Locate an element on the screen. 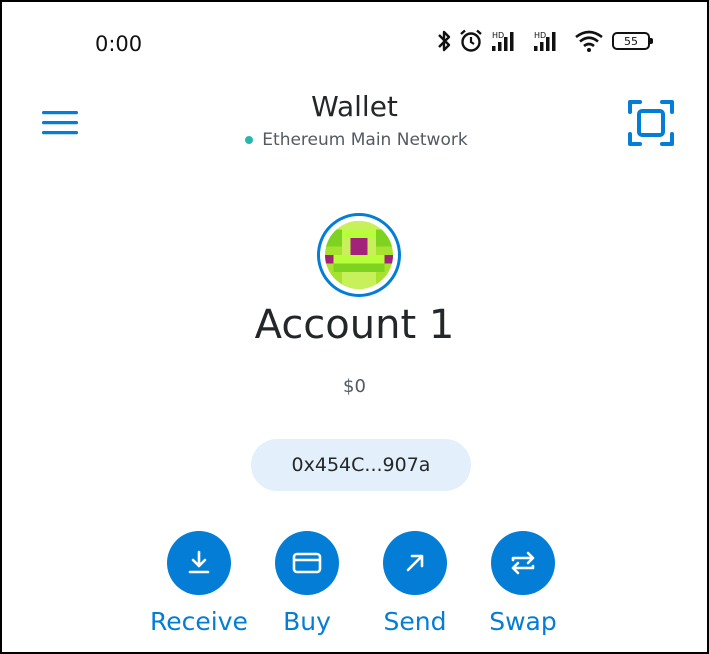 Image resolution: width=709 pixels, height=654 pixels. battery-icon: 55 is located at coordinates (632, 41).